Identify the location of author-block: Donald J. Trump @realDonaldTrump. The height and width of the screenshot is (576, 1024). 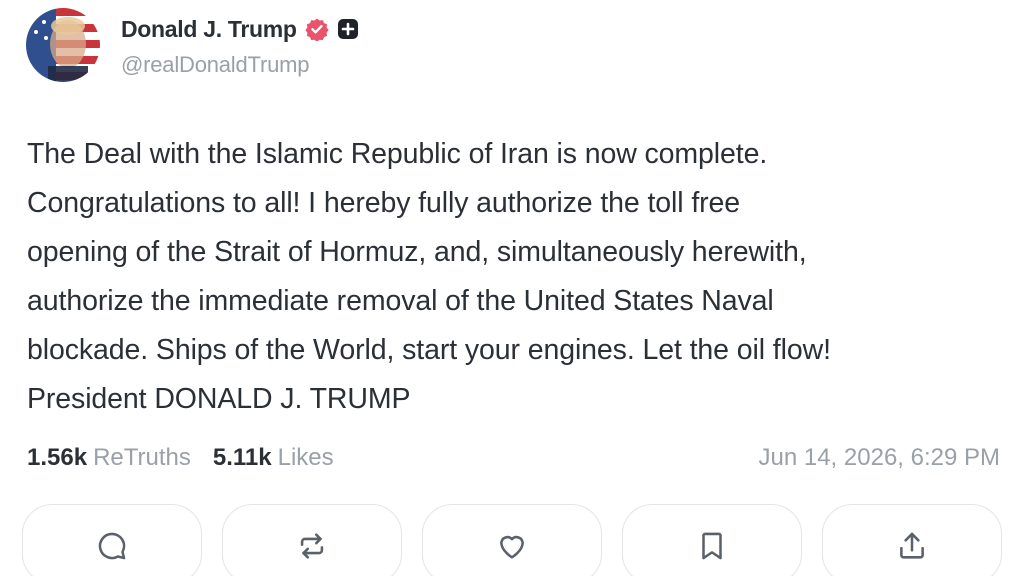
(240, 46).